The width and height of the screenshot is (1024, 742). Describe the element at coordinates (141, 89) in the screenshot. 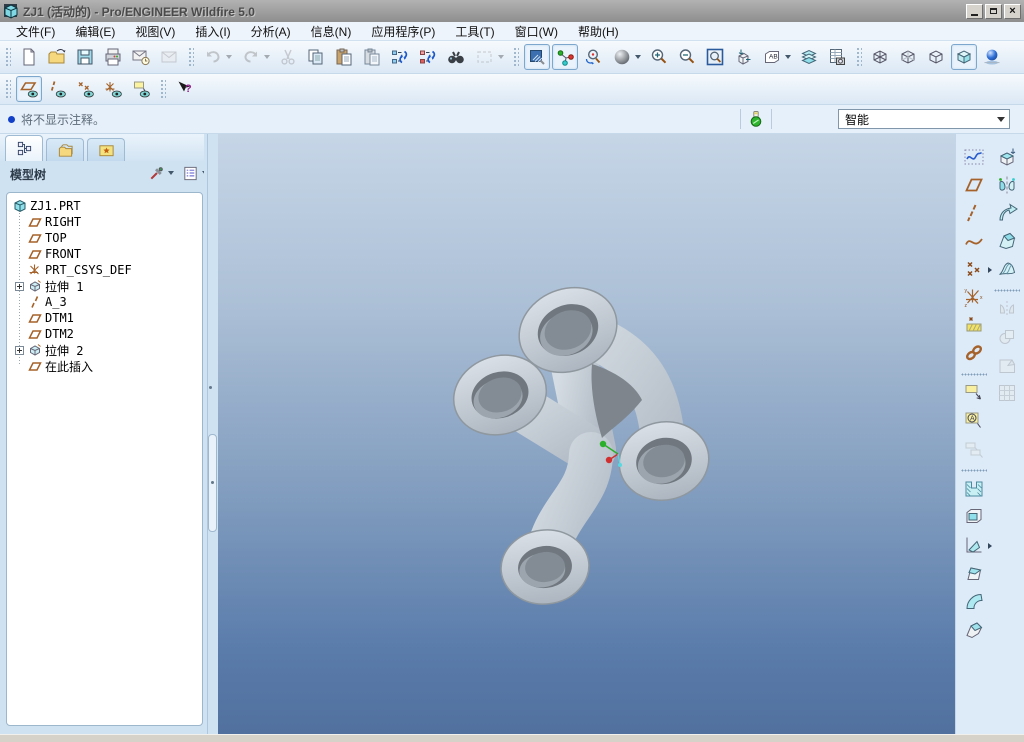

I see `annotation-display-button` at that location.